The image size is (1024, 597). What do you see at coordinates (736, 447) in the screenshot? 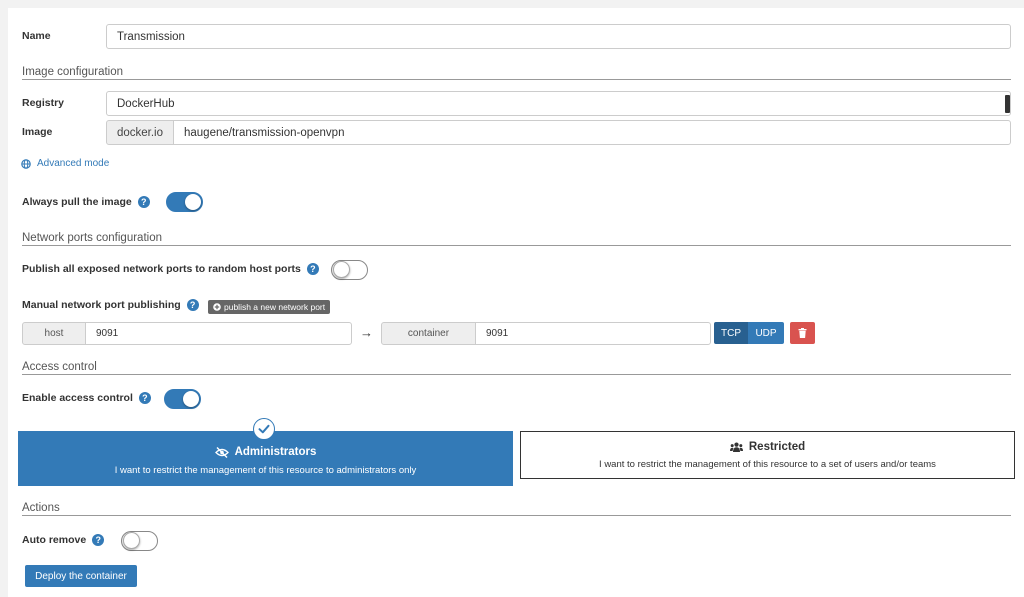
I see `users-icon` at bounding box center [736, 447].